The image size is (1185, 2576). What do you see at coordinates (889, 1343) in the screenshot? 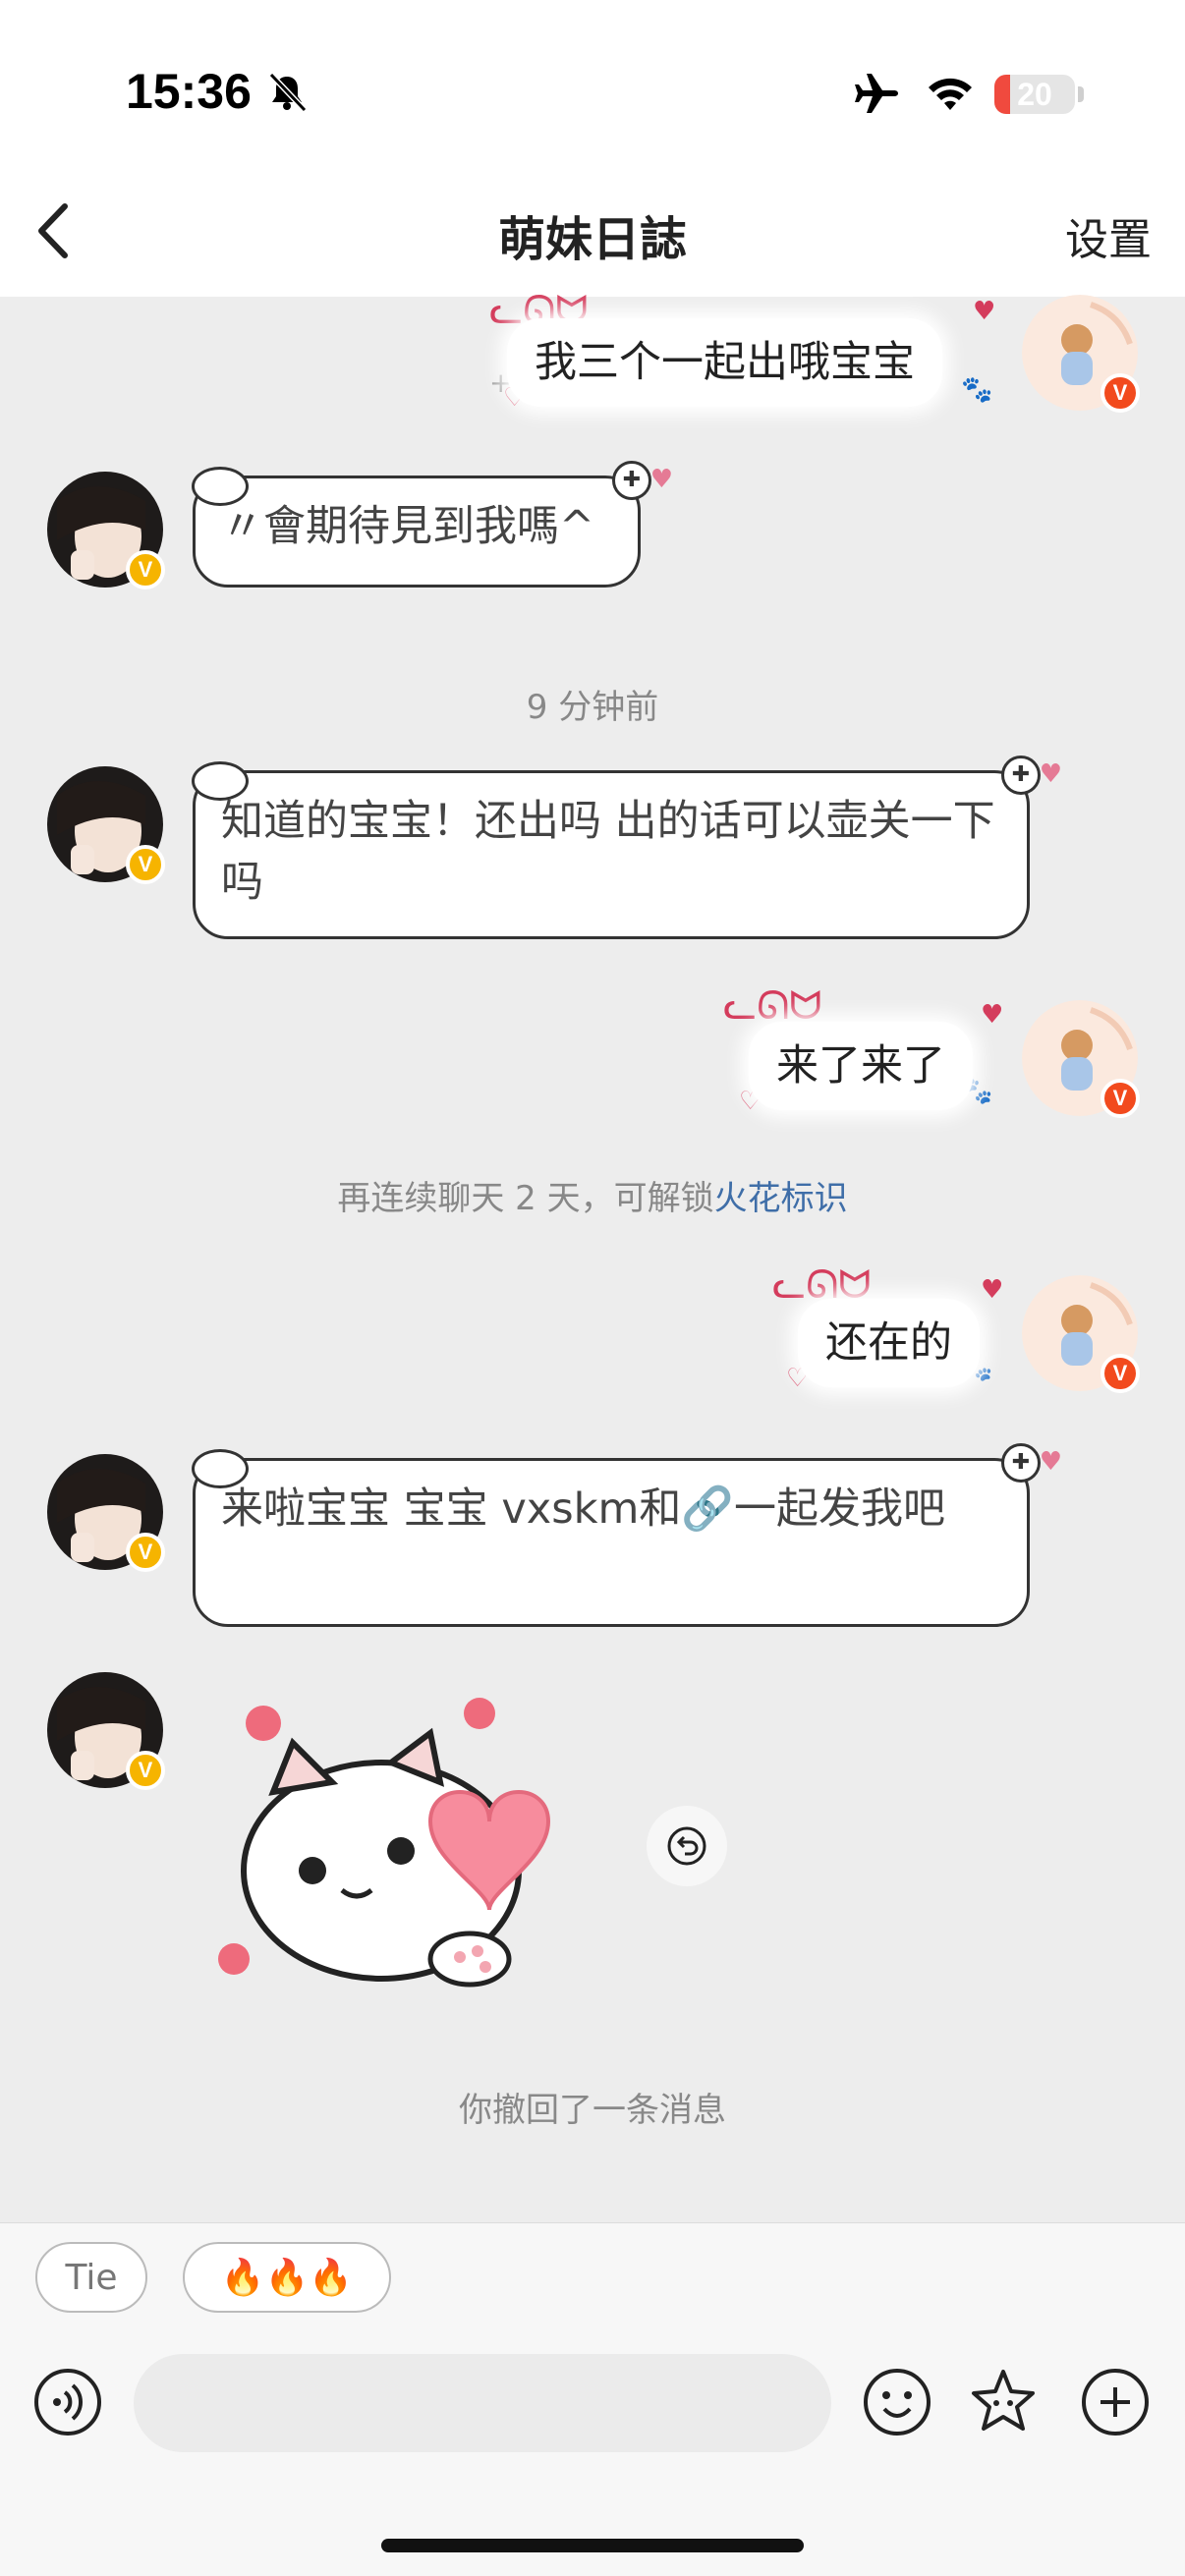
I see `message-bubble-right: 还在的` at bounding box center [889, 1343].